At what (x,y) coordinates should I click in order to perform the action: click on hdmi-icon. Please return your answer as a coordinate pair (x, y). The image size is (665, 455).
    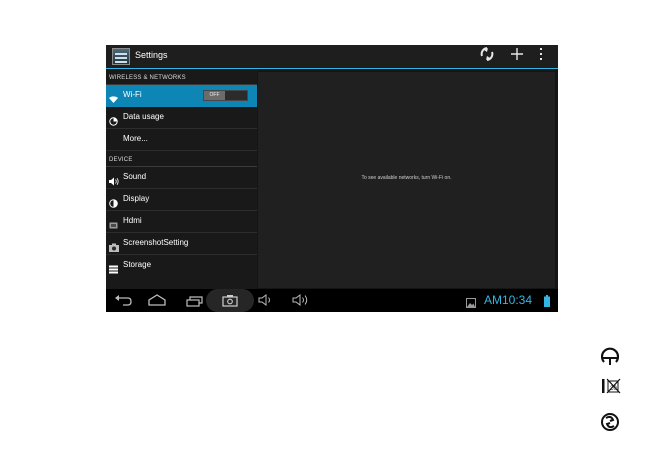
    Looking at the image, I should click on (113, 223).